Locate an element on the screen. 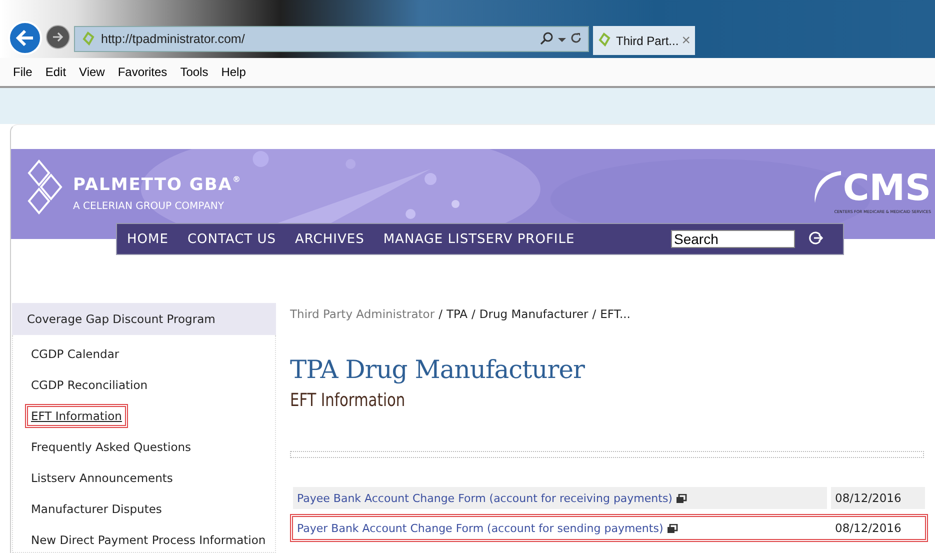 This screenshot has height=553, width=935. cms-logo-text: CMS is located at coordinates (886, 189).